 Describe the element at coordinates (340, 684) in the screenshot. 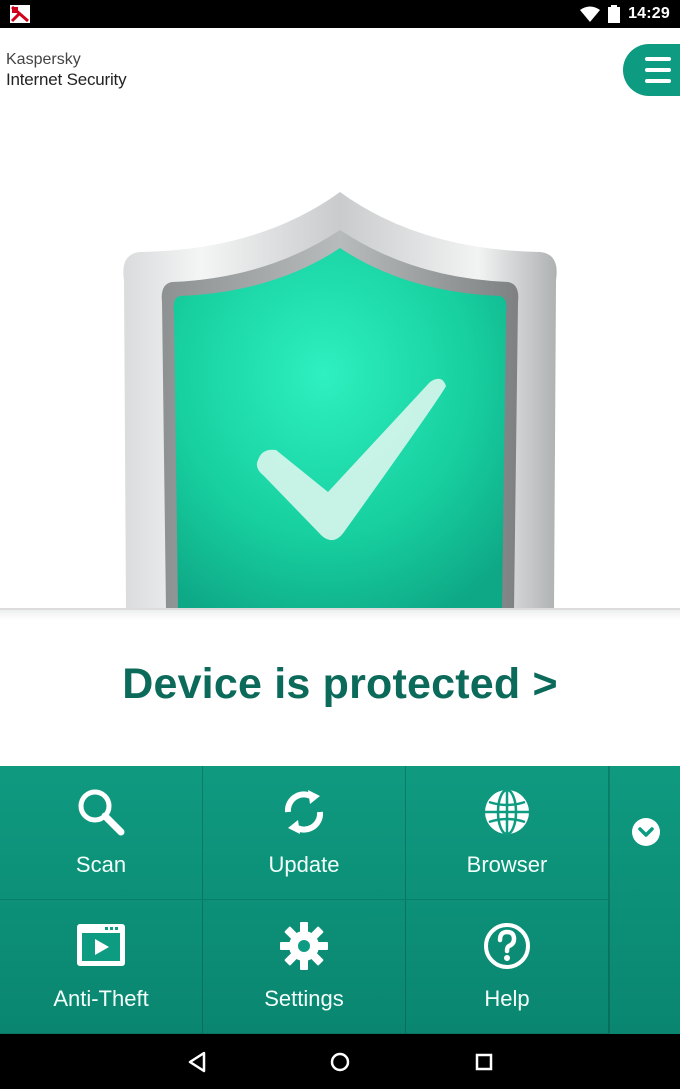

I see `protection-status-link: Device is protected >` at that location.